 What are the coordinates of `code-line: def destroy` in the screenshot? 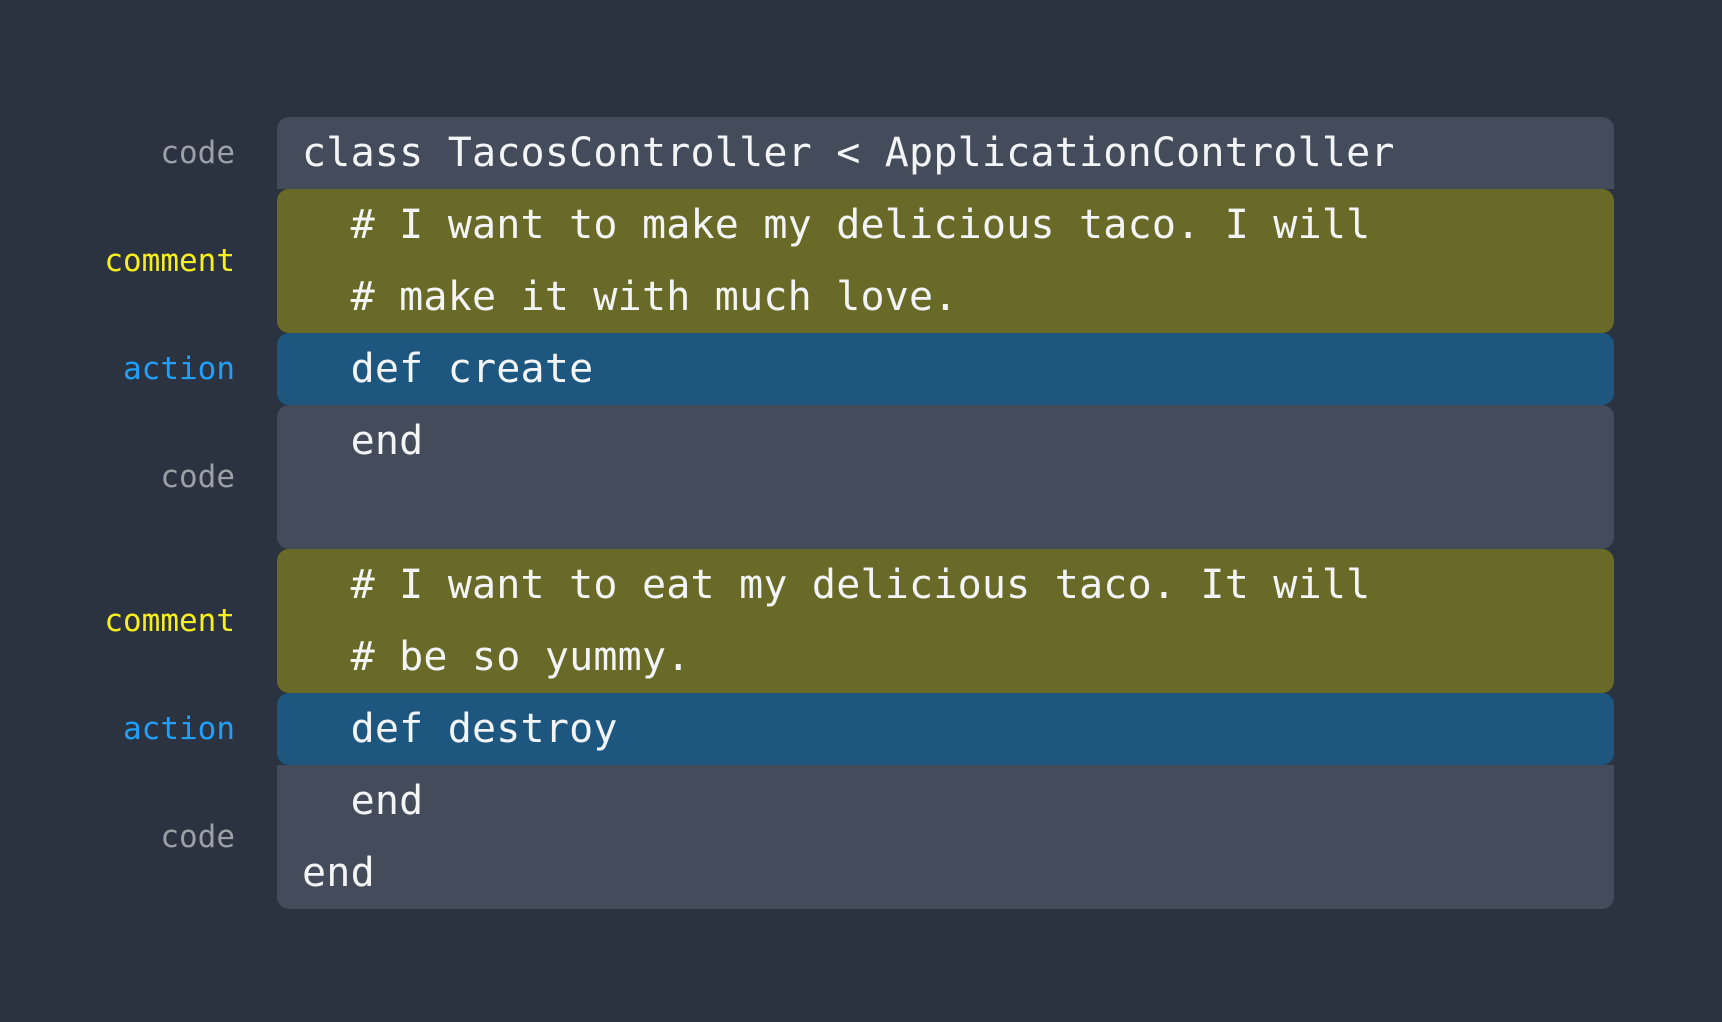 It's located at (460, 729).